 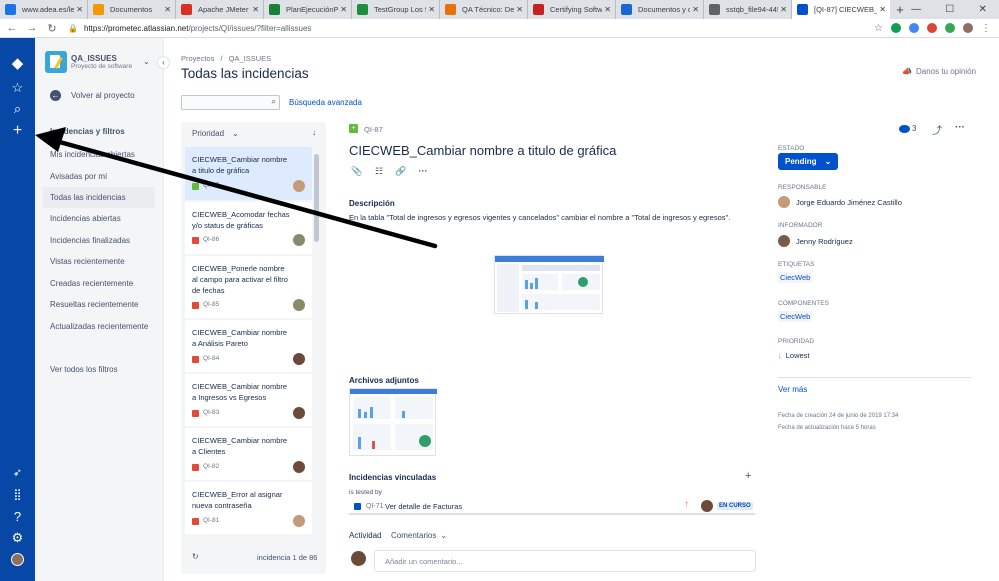 What do you see at coordinates (840, 202) in the screenshot?
I see `assignee-field: Jorge Eduardo Jiménez Castillo` at bounding box center [840, 202].